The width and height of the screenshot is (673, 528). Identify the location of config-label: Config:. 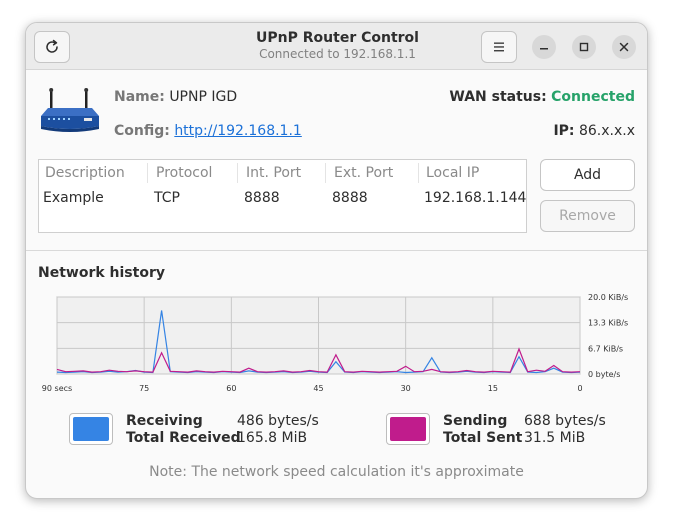
(142, 131).